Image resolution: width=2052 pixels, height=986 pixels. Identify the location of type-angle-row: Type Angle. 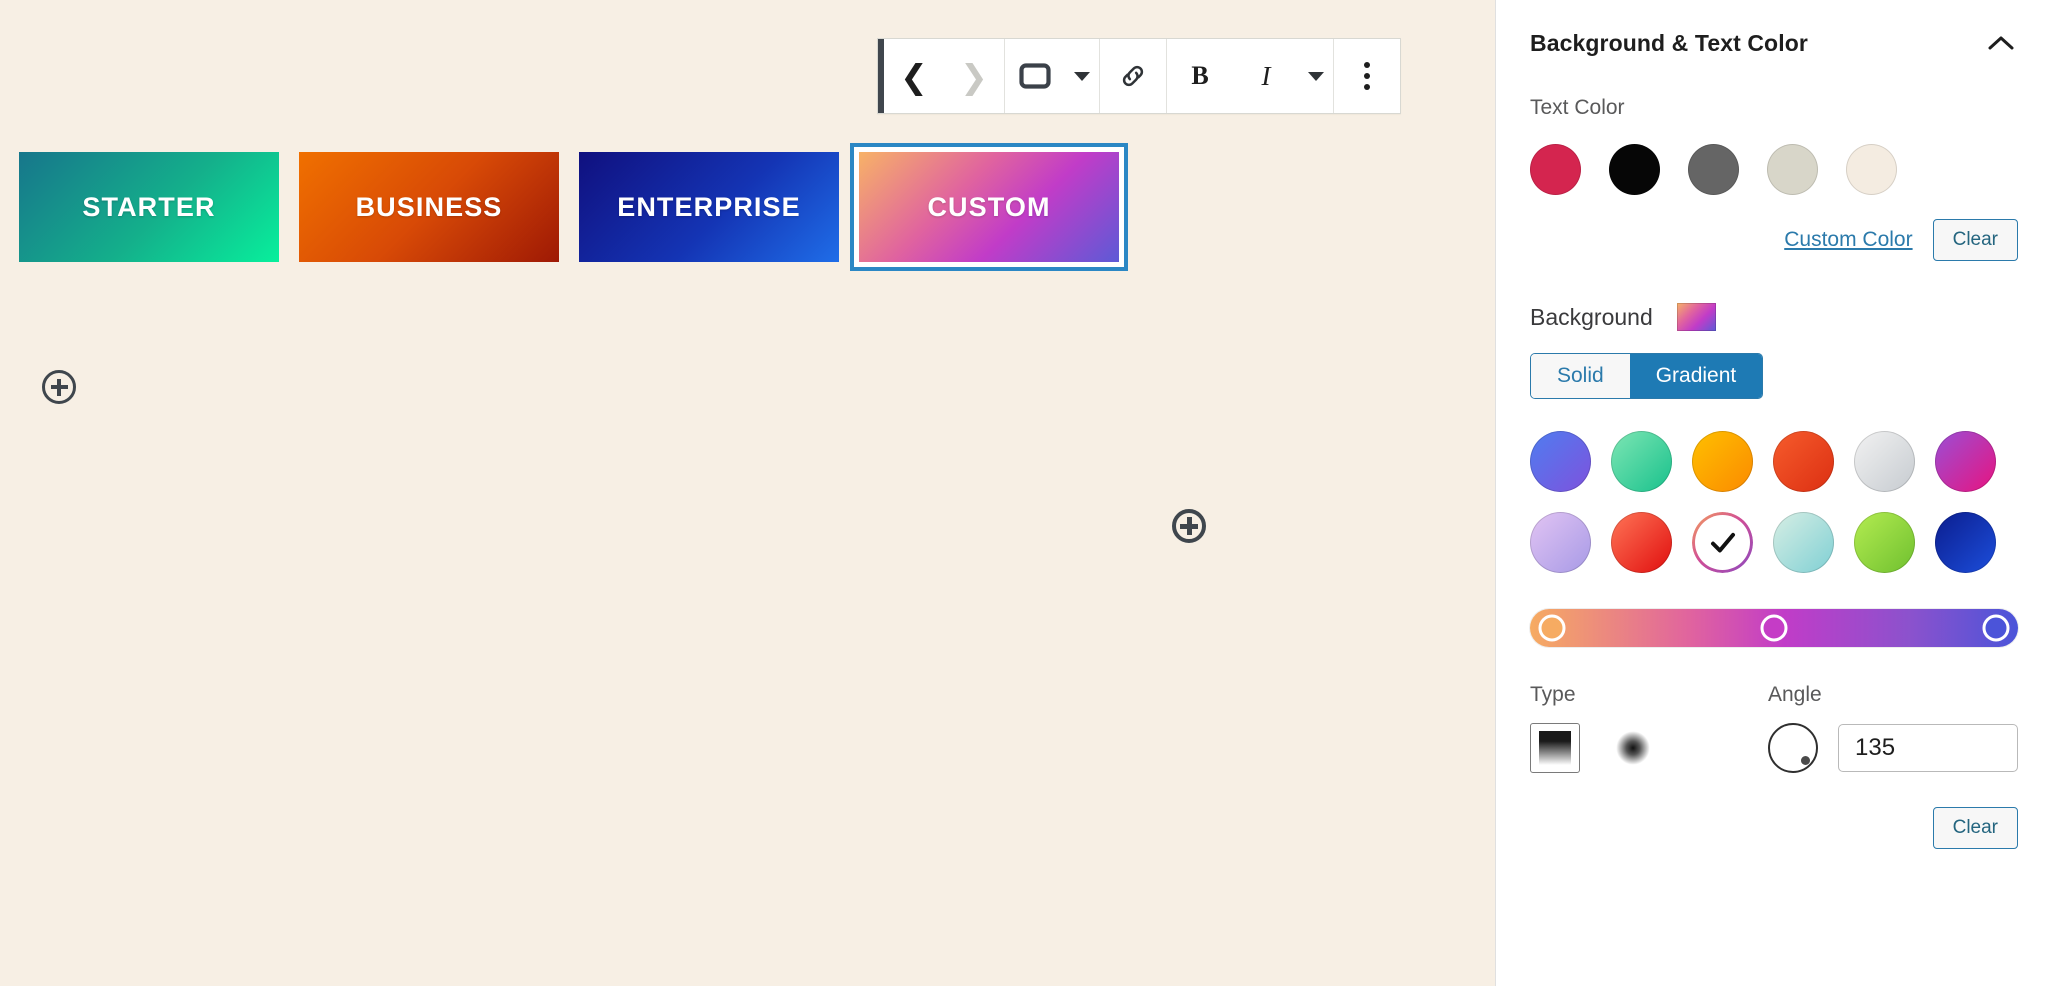
(1774, 728).